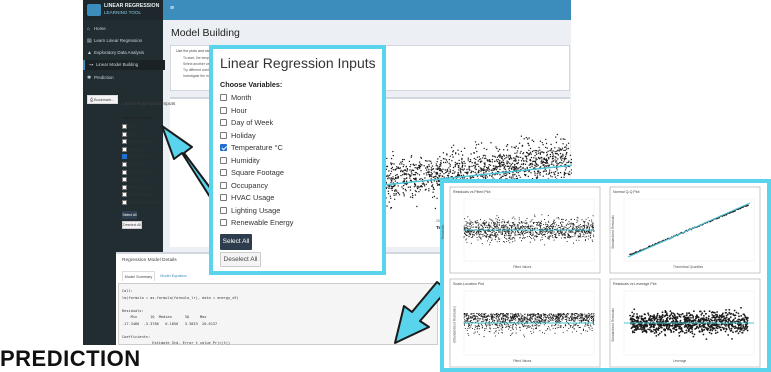  Describe the element at coordinates (205, 33) in the screenshot. I see `page-title: Model Building` at that location.